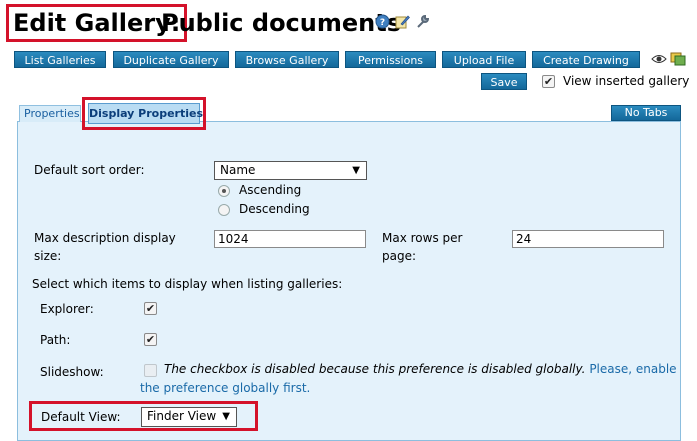  I want to click on radio-descending-label: Descending, so click(274, 209).